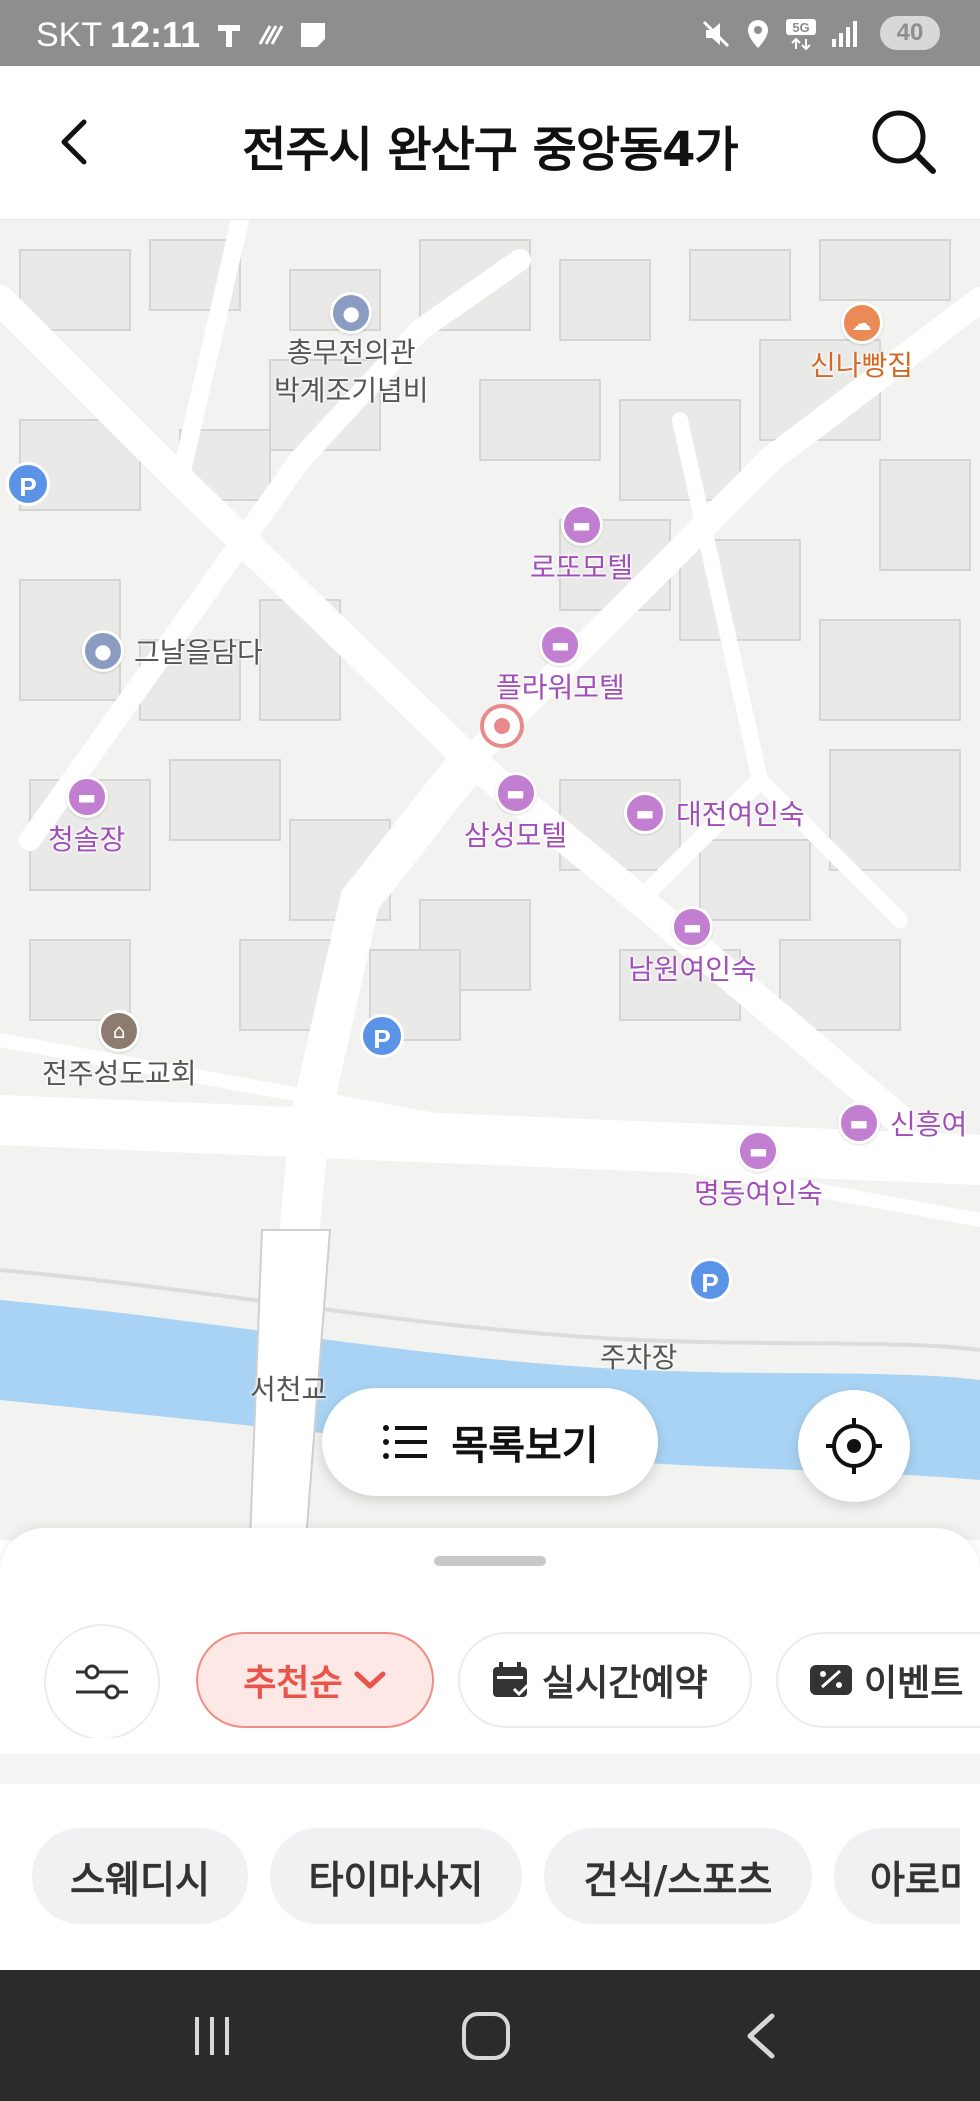 The width and height of the screenshot is (980, 2101). Describe the element at coordinates (229, 36) in the screenshot. I see `t-app-icon` at that location.